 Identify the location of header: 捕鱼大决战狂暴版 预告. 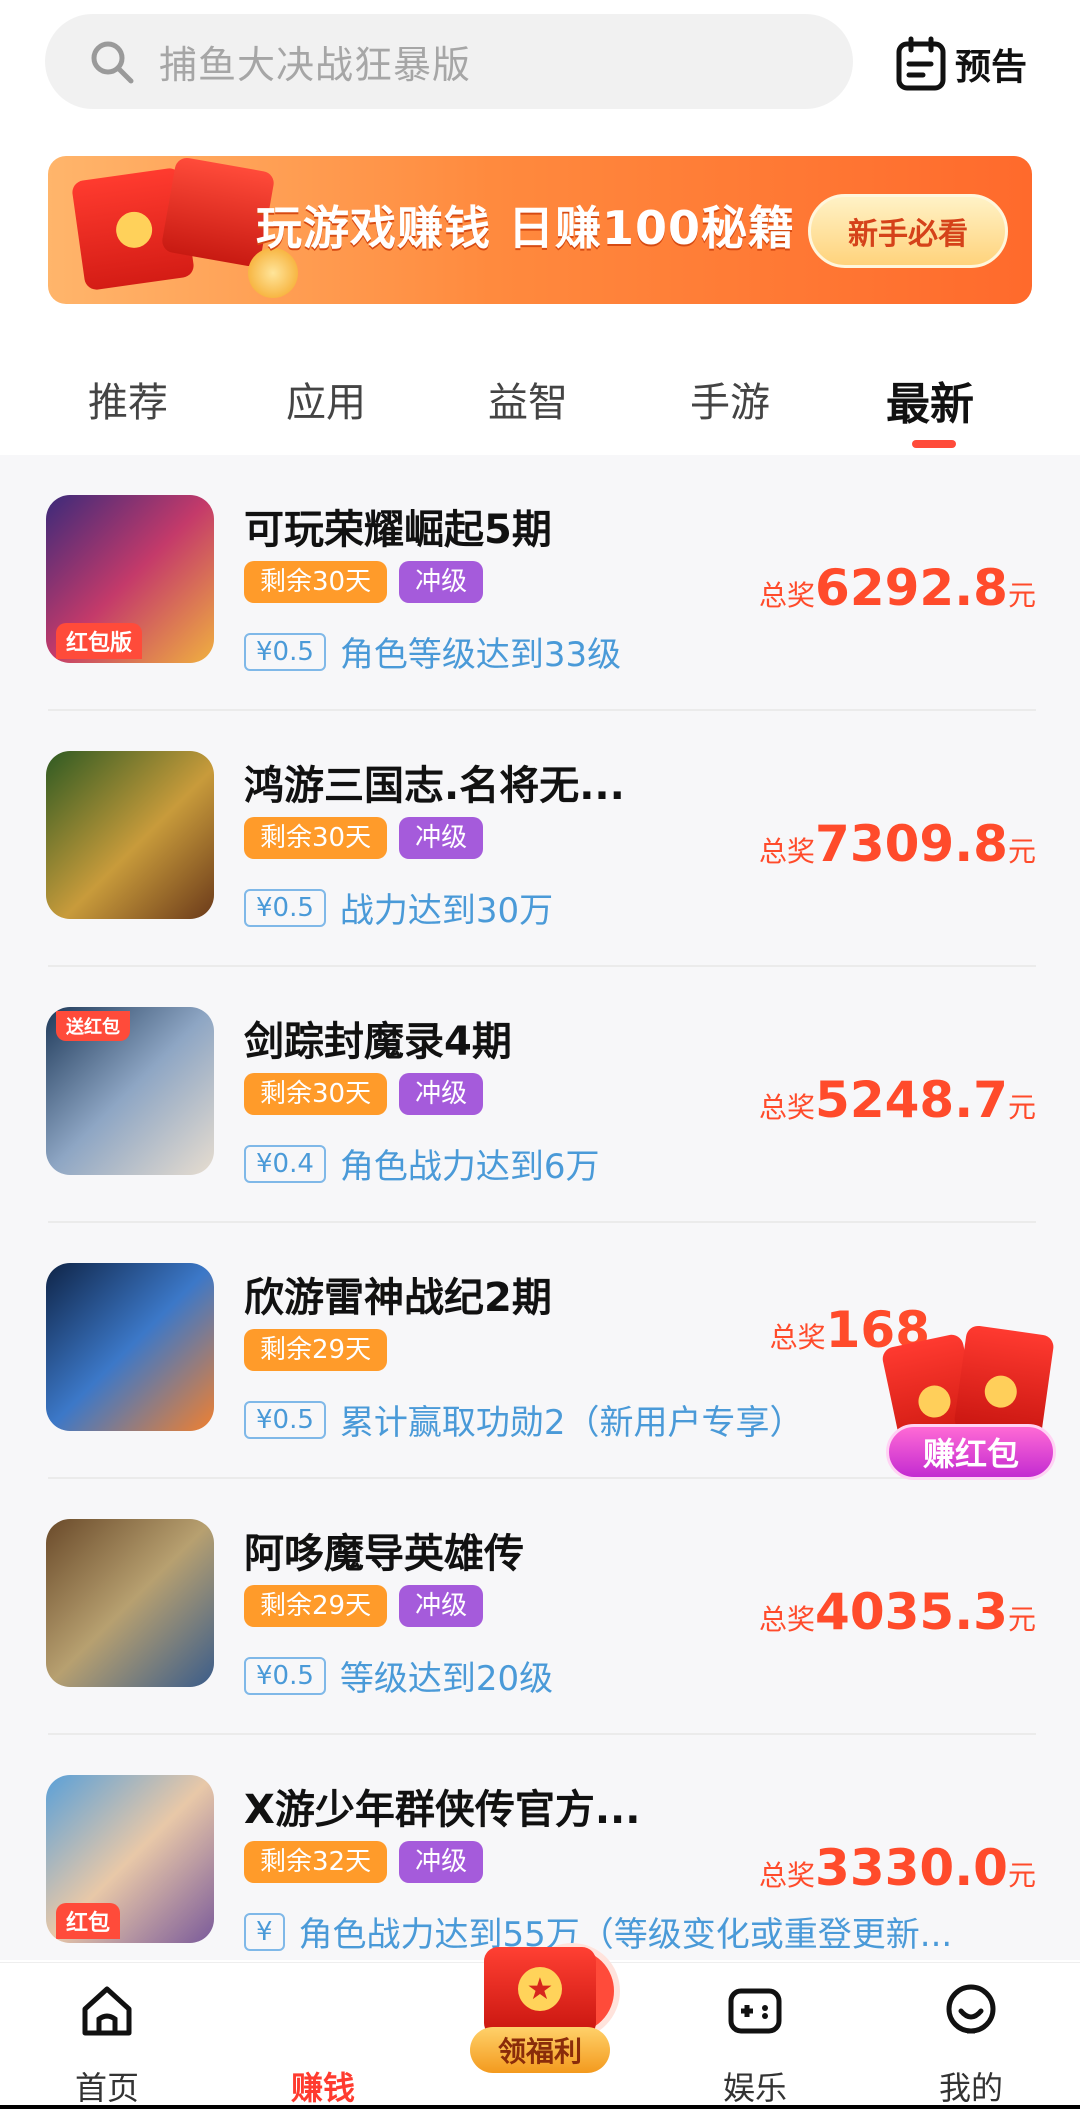
(540, 70).